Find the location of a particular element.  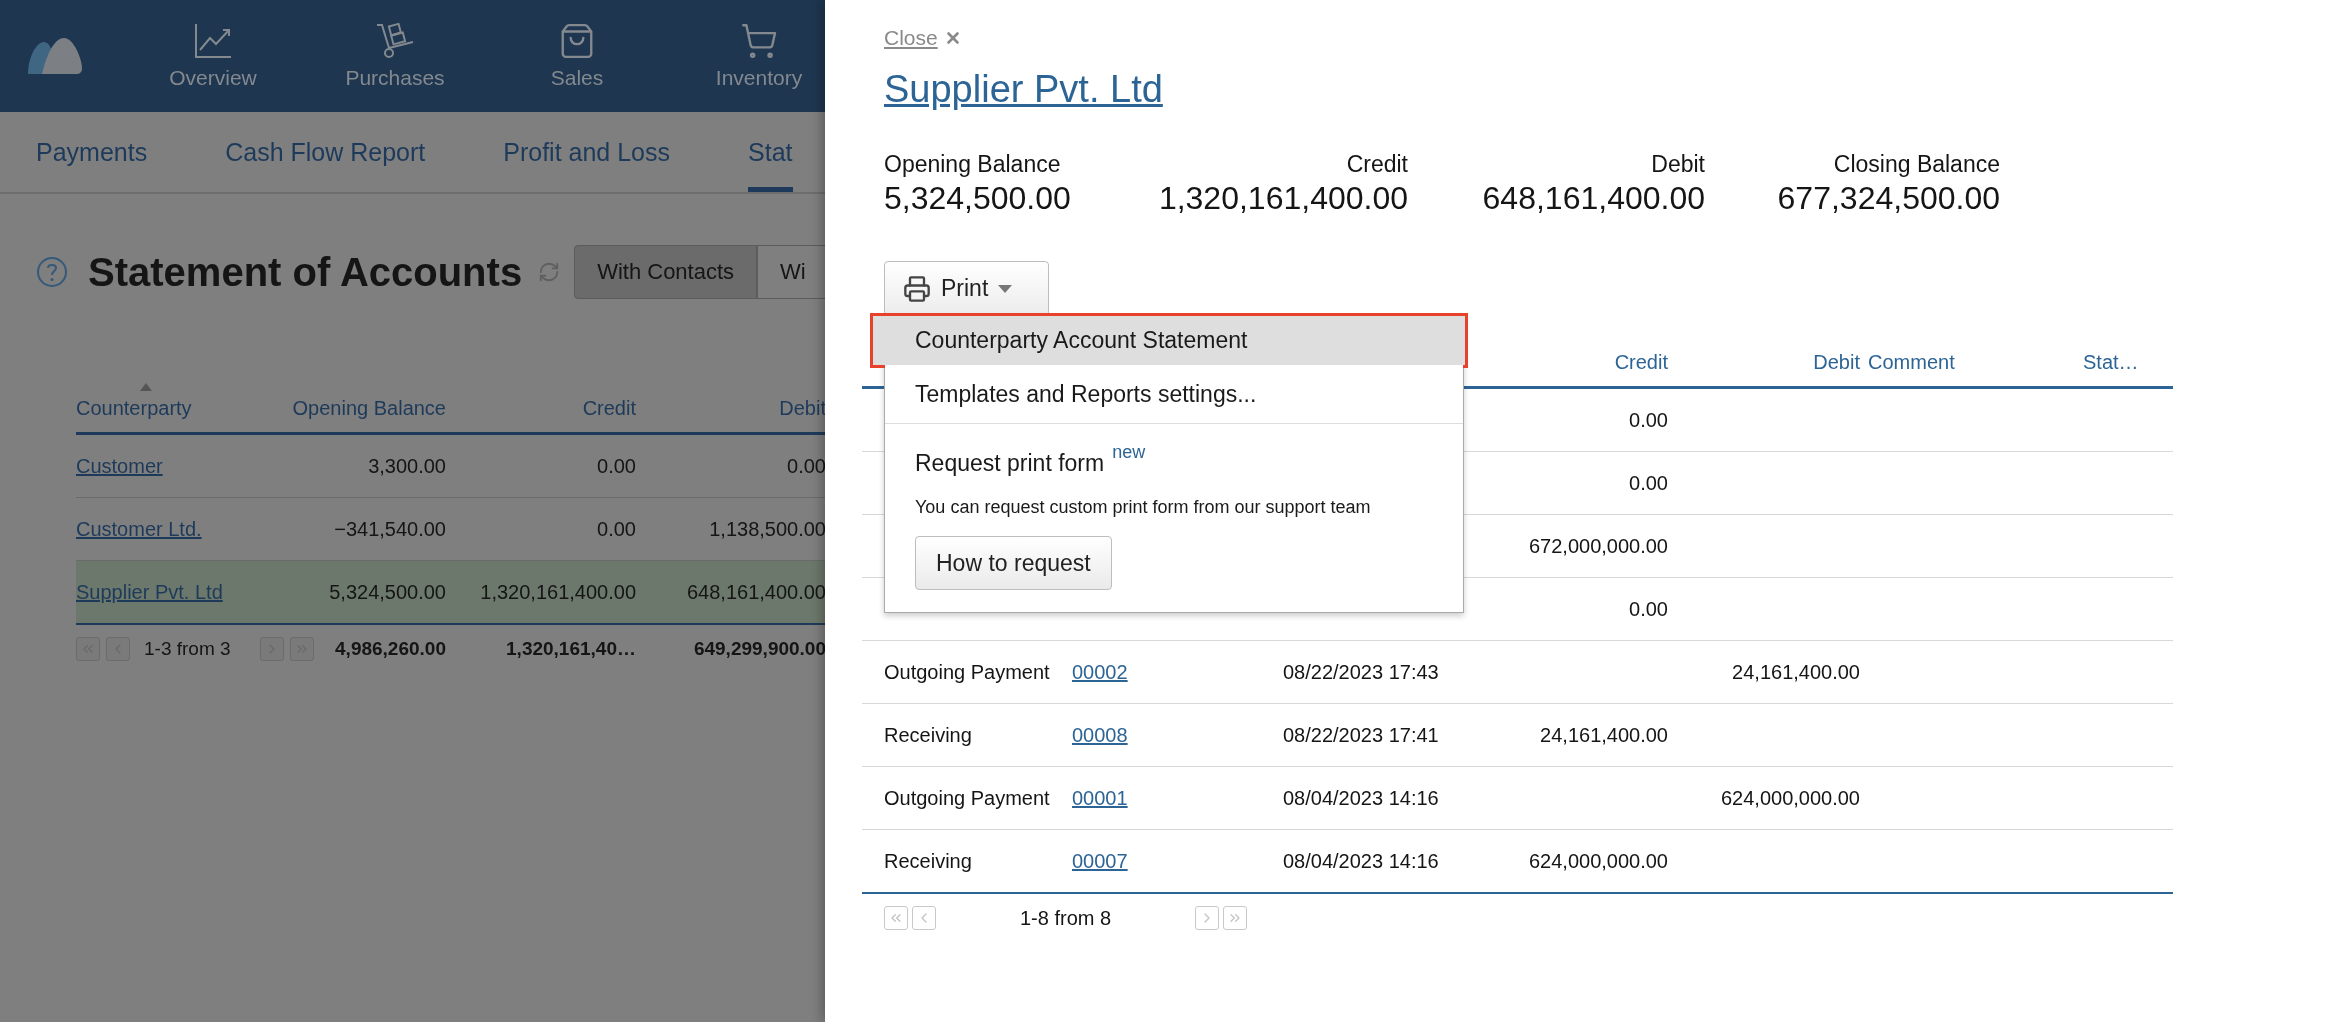

summary-label: Credit is located at coordinates (1377, 164).